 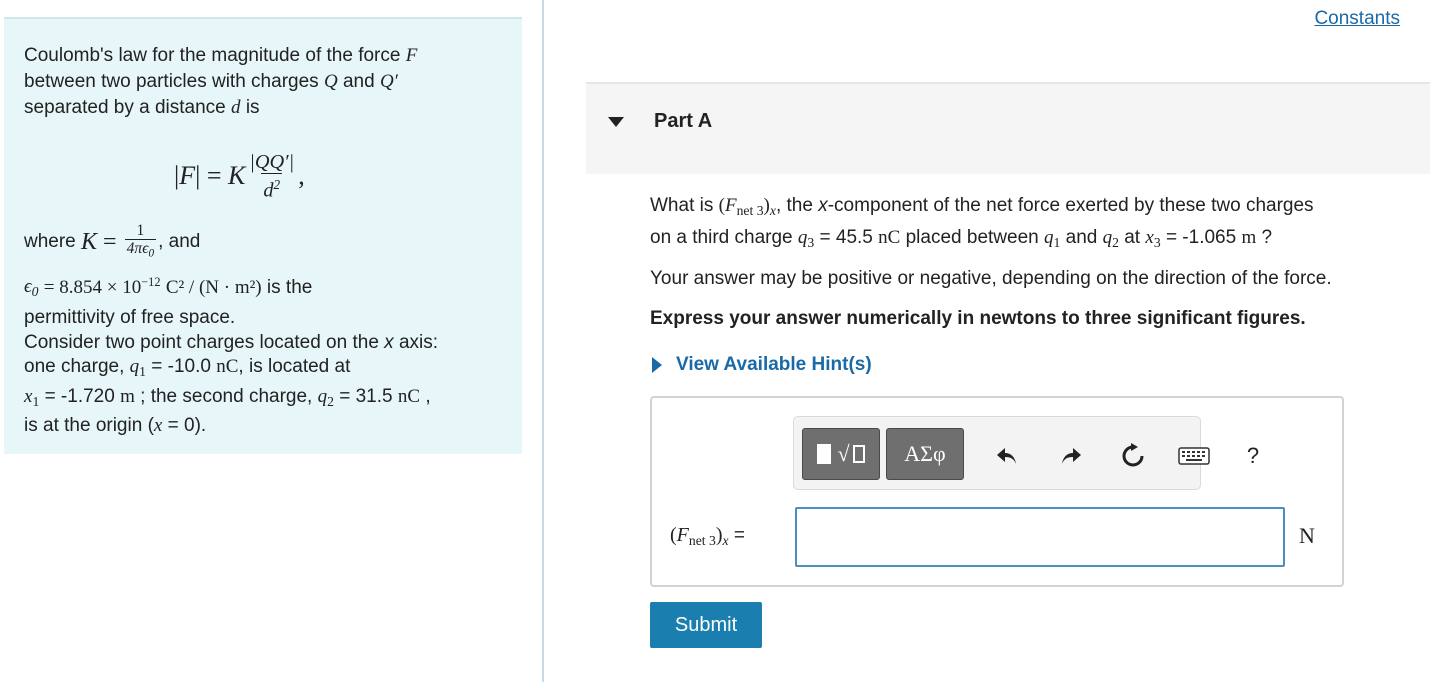 What do you see at coordinates (1040, 537) in the screenshot?
I see `answer-input` at bounding box center [1040, 537].